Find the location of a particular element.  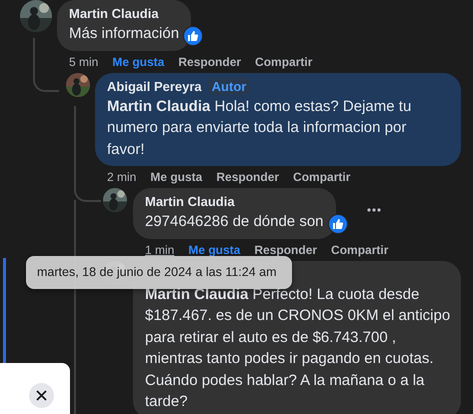

comment-text: 2974646286 de dónde son is located at coordinates (234, 222).